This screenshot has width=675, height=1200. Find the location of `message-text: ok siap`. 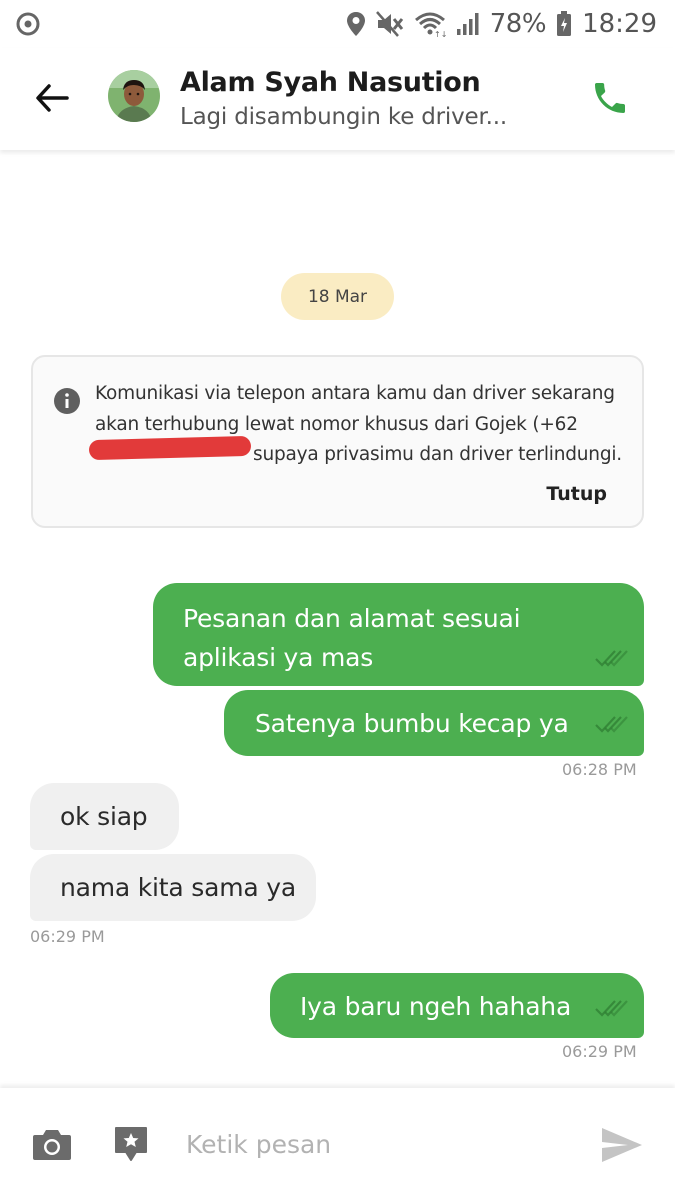

message-text: ok siap is located at coordinates (104, 816).